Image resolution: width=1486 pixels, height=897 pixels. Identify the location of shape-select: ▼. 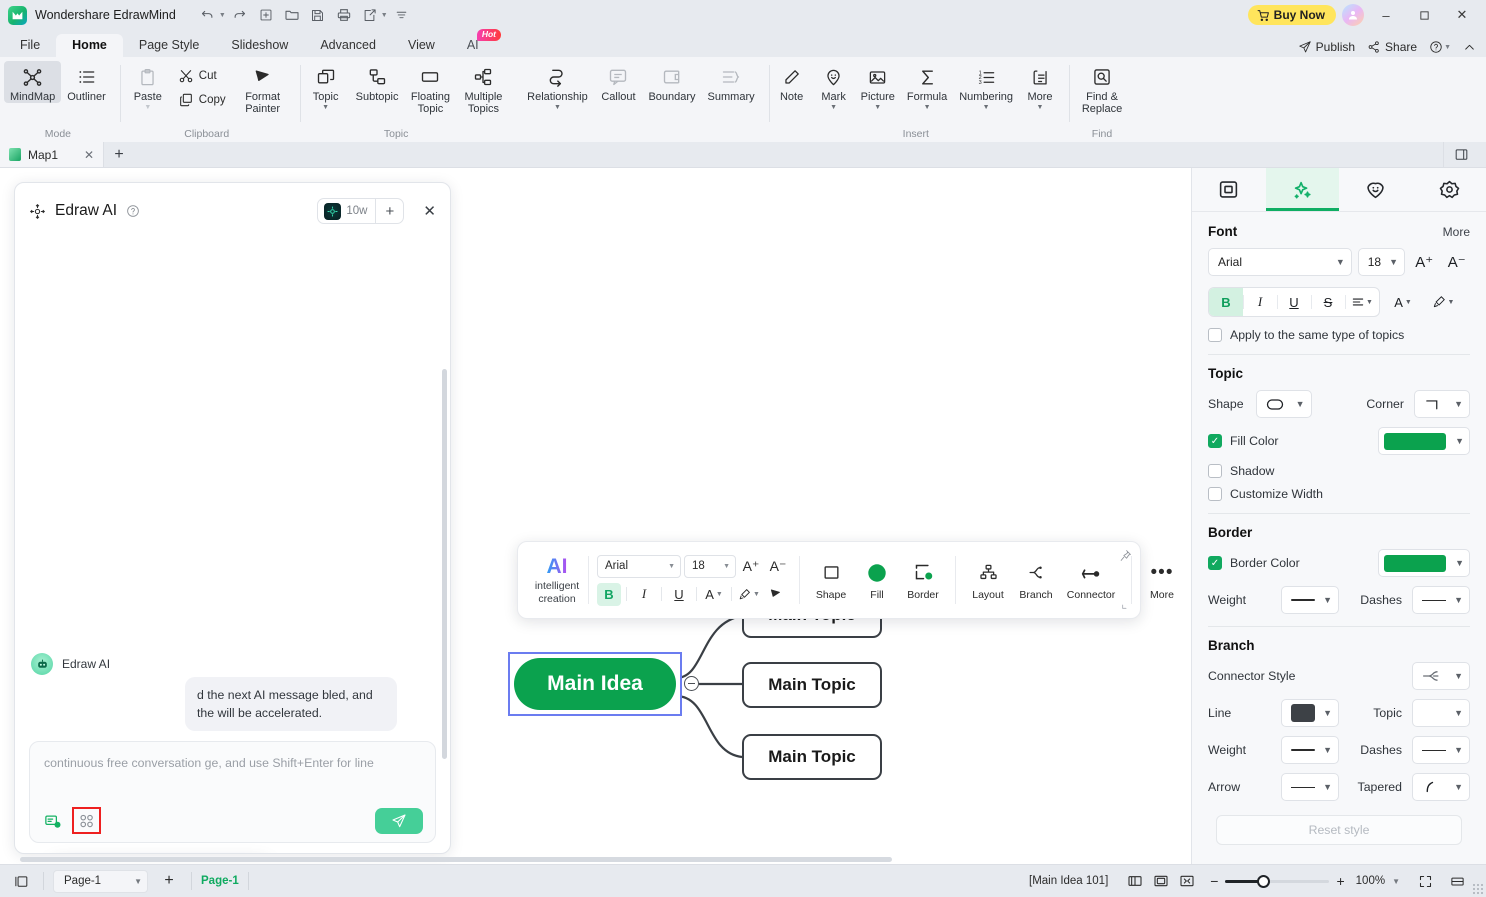
(1283, 404).